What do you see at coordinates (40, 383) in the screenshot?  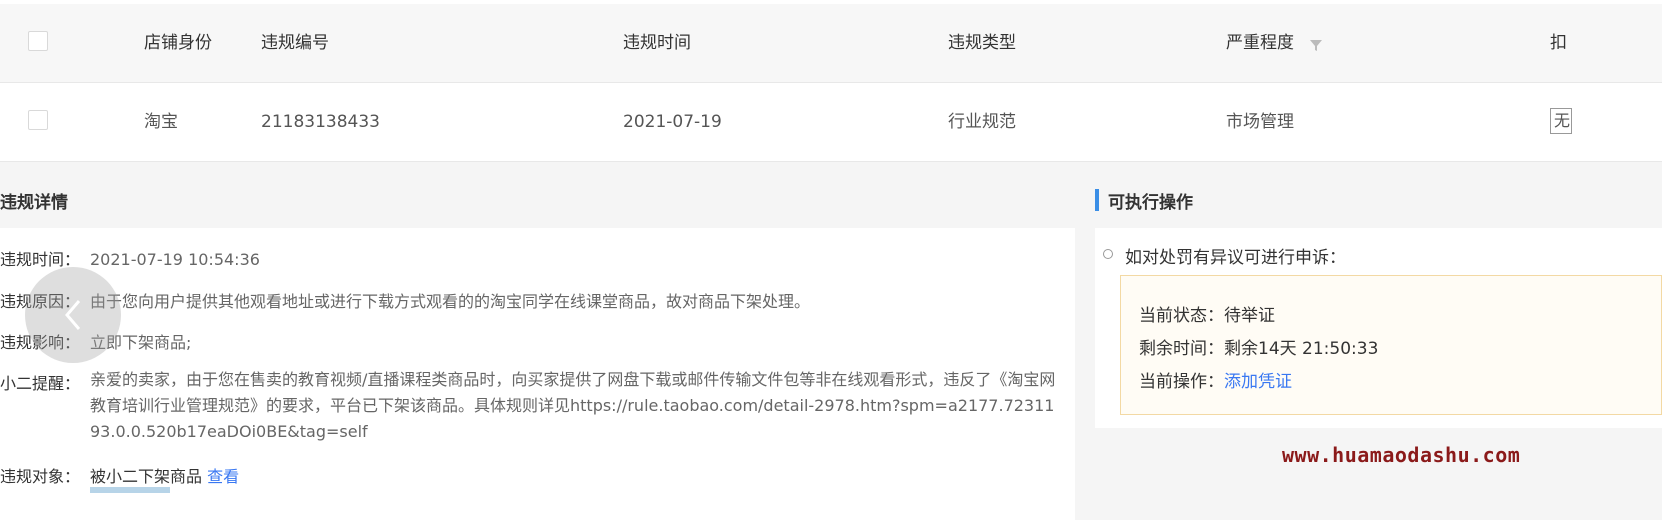 I see `detail-reminder-label: 小二提醒：` at bounding box center [40, 383].